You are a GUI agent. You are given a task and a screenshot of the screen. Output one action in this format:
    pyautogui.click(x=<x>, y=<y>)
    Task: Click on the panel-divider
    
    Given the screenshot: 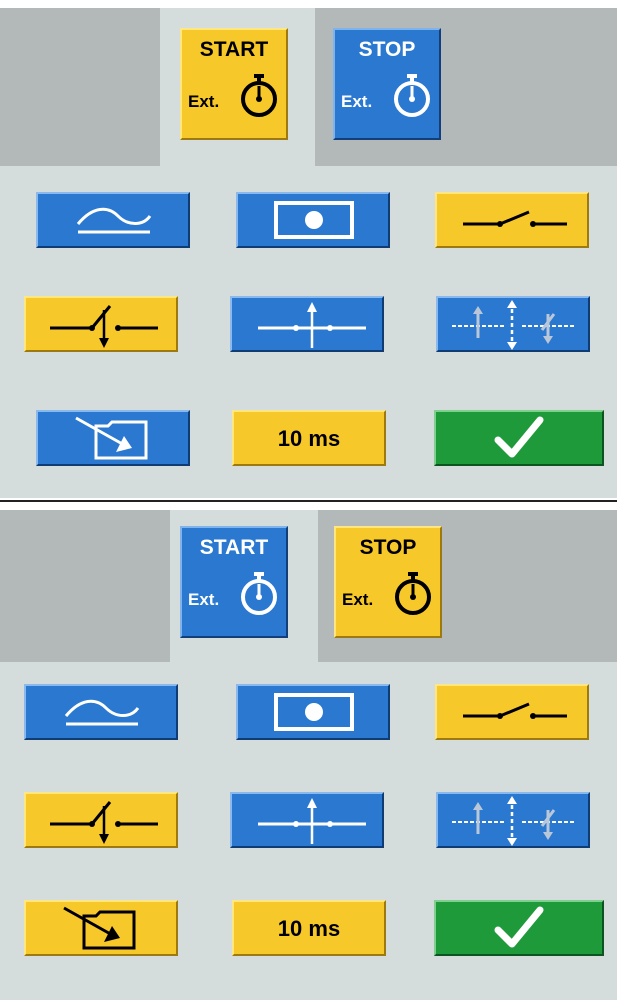 What is the action you would take?
    pyautogui.click(x=308, y=501)
    